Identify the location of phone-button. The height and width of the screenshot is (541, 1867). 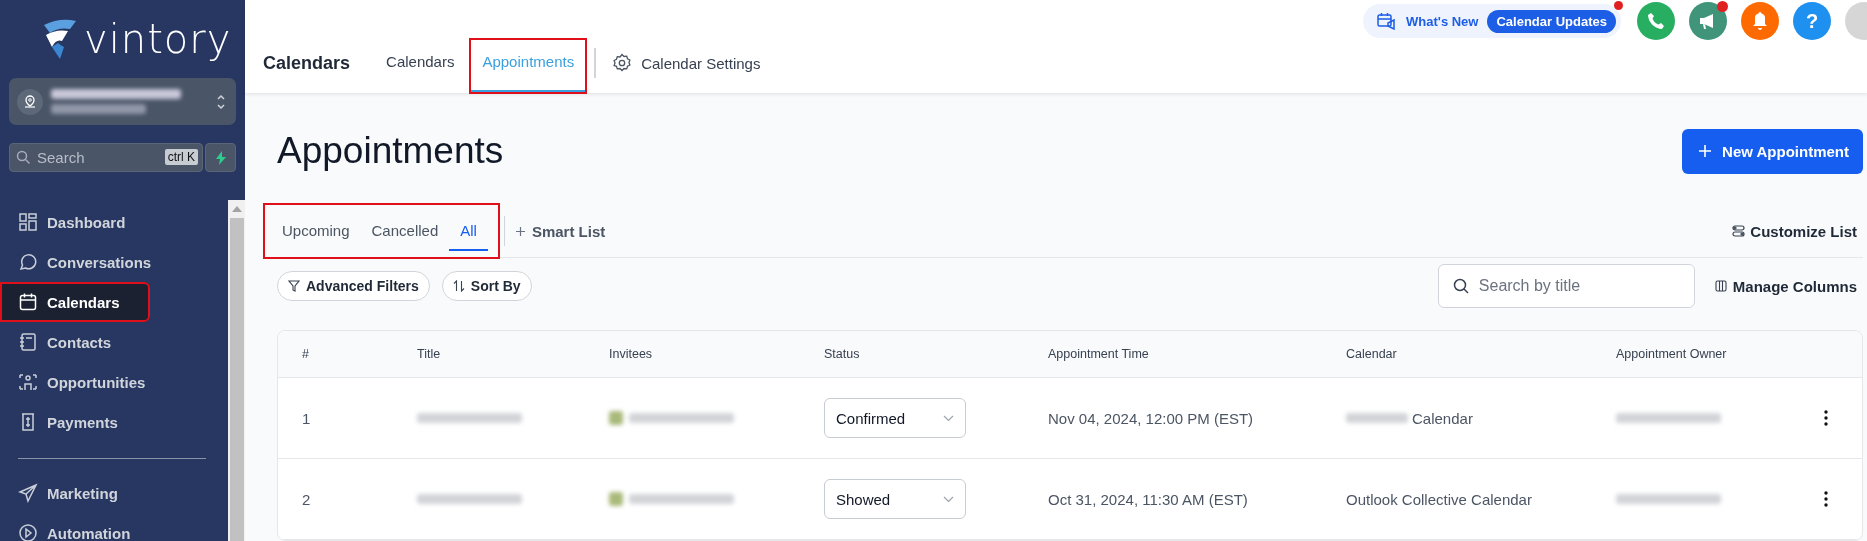
(1656, 21).